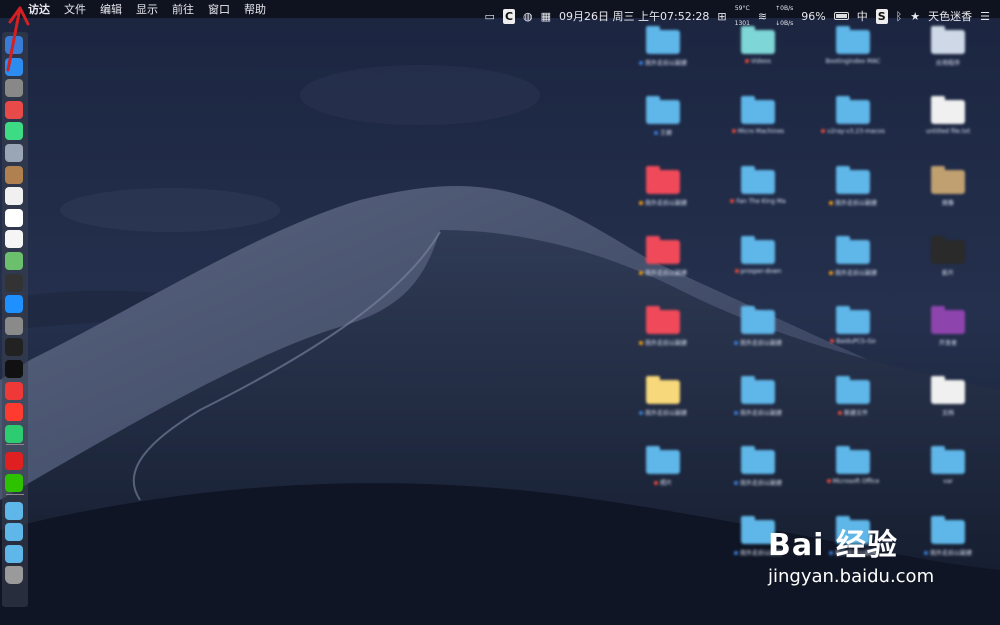 The image size is (1000, 625). What do you see at coordinates (14, 510) in the screenshot?
I see `folder1-icon` at bounding box center [14, 510].